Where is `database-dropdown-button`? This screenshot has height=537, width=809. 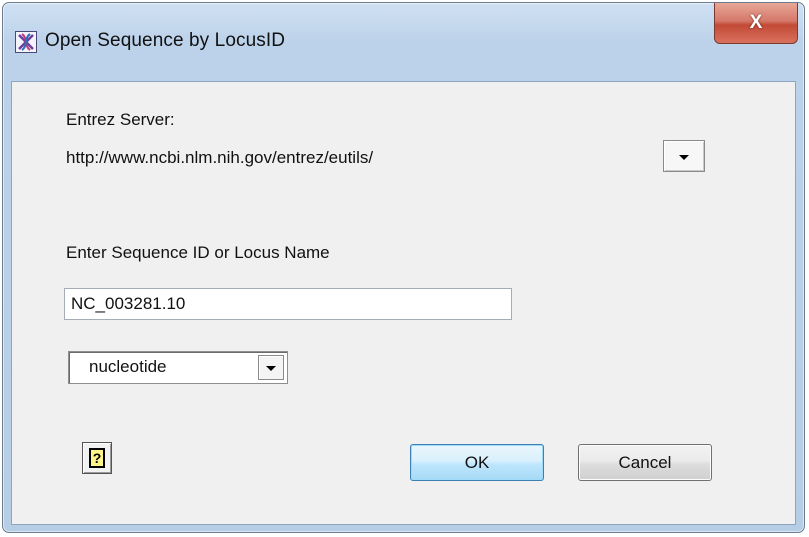
database-dropdown-button is located at coordinates (271, 367).